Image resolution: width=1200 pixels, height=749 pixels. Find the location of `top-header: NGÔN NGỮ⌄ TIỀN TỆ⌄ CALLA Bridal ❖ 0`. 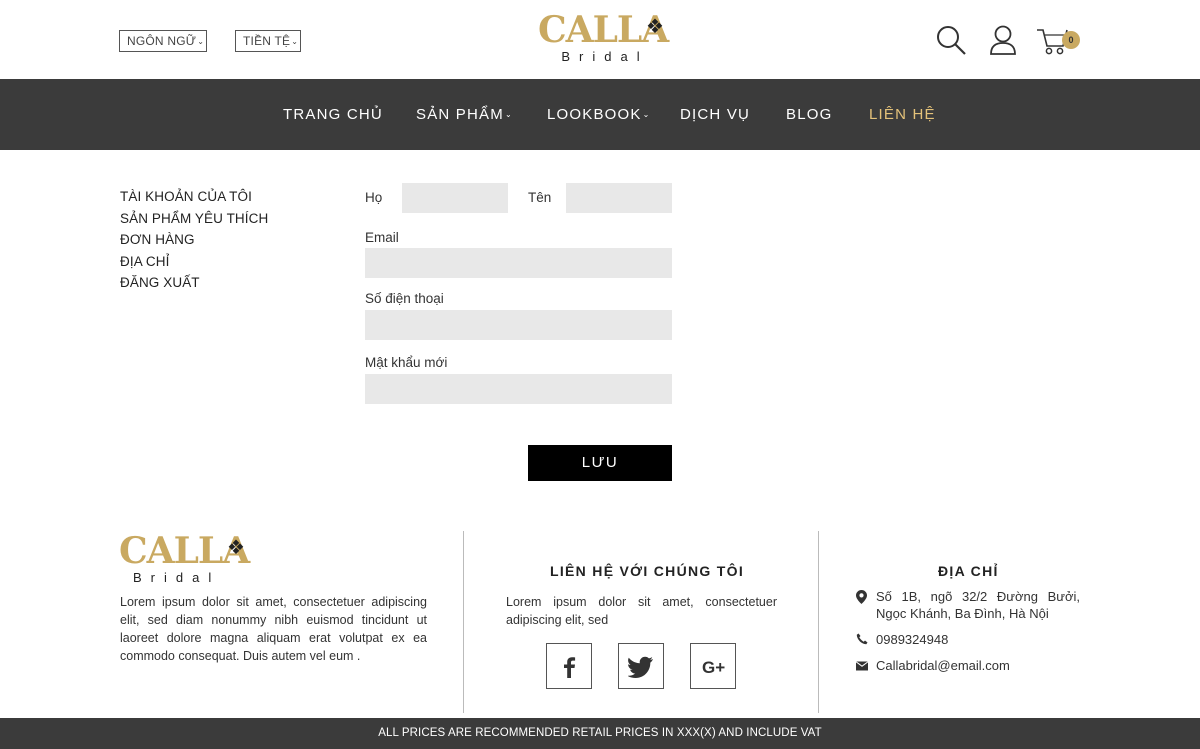

top-header: NGÔN NGỮ⌄ TIỀN TỆ⌄ CALLA Bridal ❖ 0 is located at coordinates (600, 39).